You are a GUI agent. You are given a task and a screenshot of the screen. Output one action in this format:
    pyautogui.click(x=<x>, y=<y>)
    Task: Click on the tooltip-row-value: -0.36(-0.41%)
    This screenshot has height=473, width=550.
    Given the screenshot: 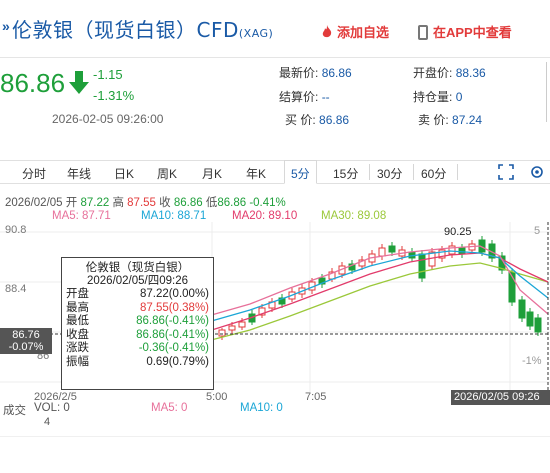 What is the action you would take?
    pyautogui.click(x=173, y=348)
    